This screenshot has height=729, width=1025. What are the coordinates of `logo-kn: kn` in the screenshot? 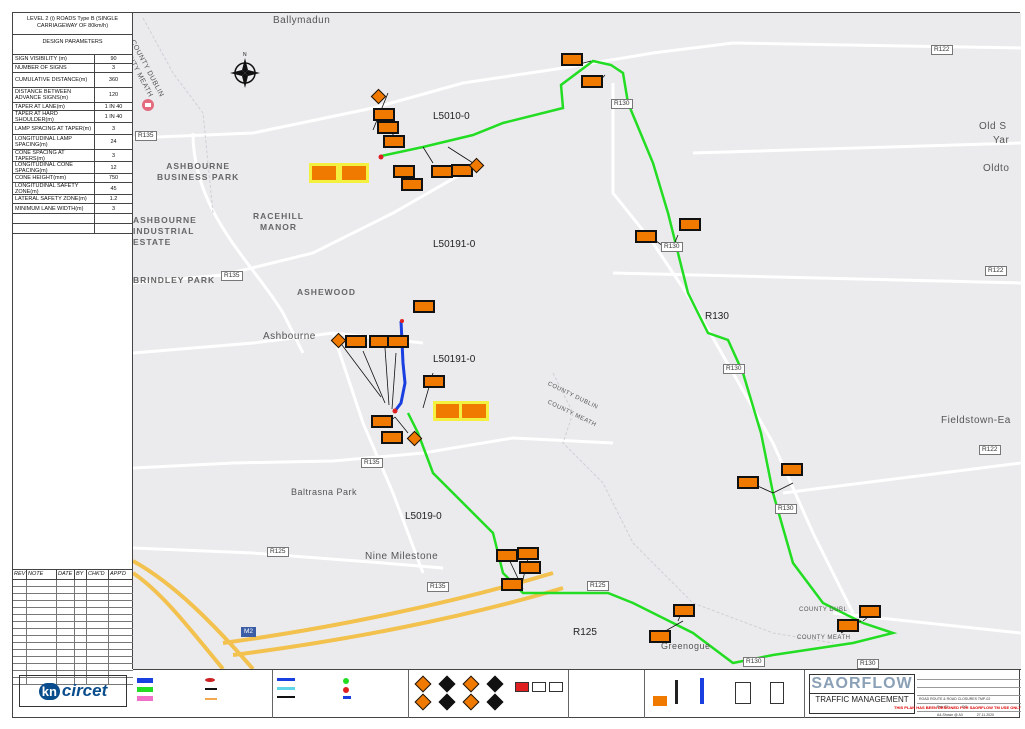 It's located at (49, 691).